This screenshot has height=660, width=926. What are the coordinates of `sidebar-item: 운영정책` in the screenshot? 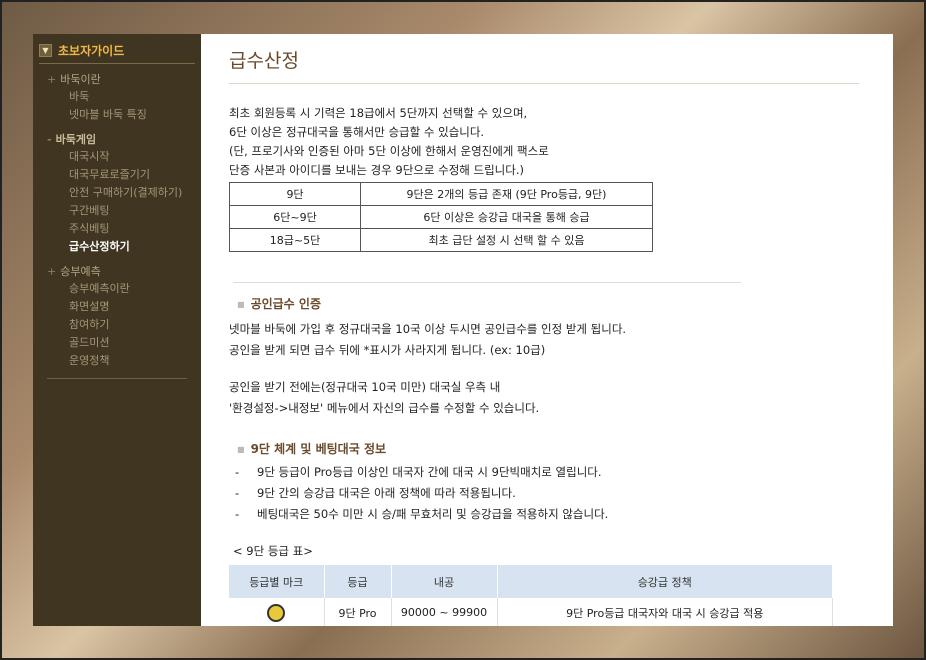 It's located at (117, 361).